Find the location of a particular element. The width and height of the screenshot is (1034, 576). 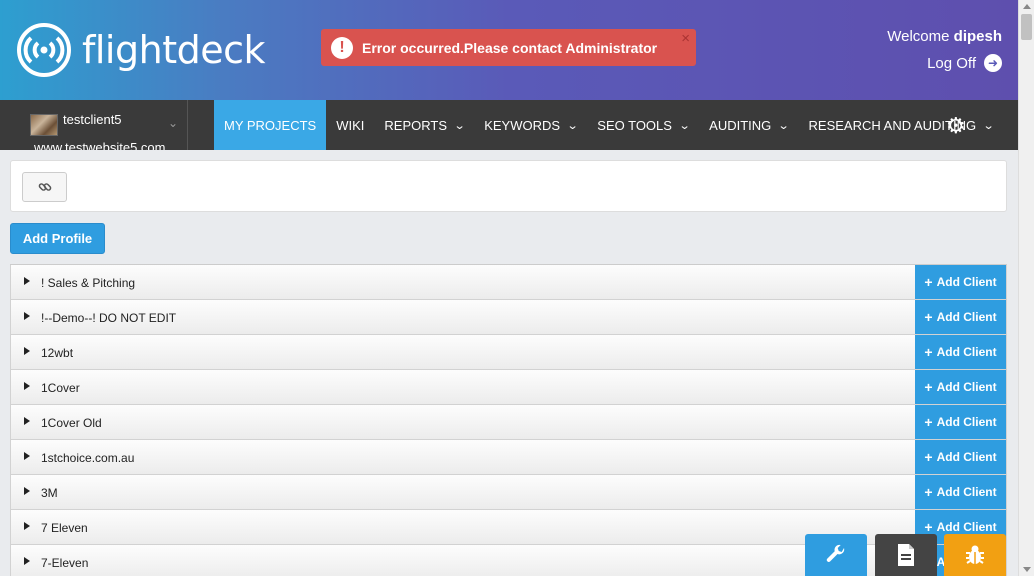

logo: flightdeck is located at coordinates (140, 50).